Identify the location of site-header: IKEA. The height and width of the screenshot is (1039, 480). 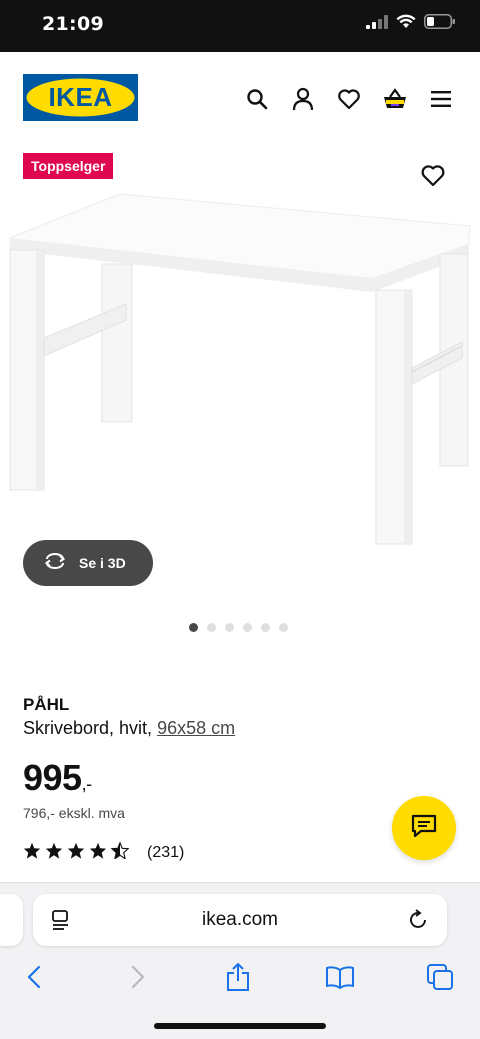
(240, 97).